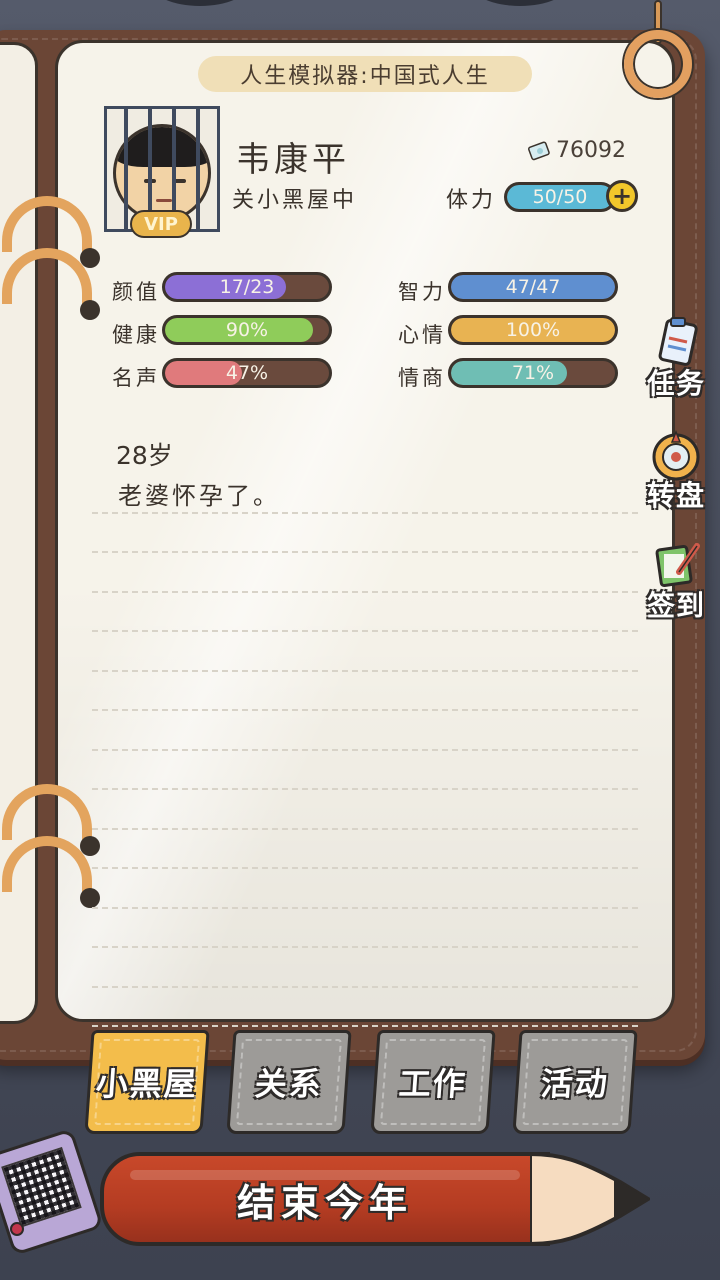  What do you see at coordinates (161, 224) in the screenshot?
I see `vip-badge: VIP` at bounding box center [161, 224].